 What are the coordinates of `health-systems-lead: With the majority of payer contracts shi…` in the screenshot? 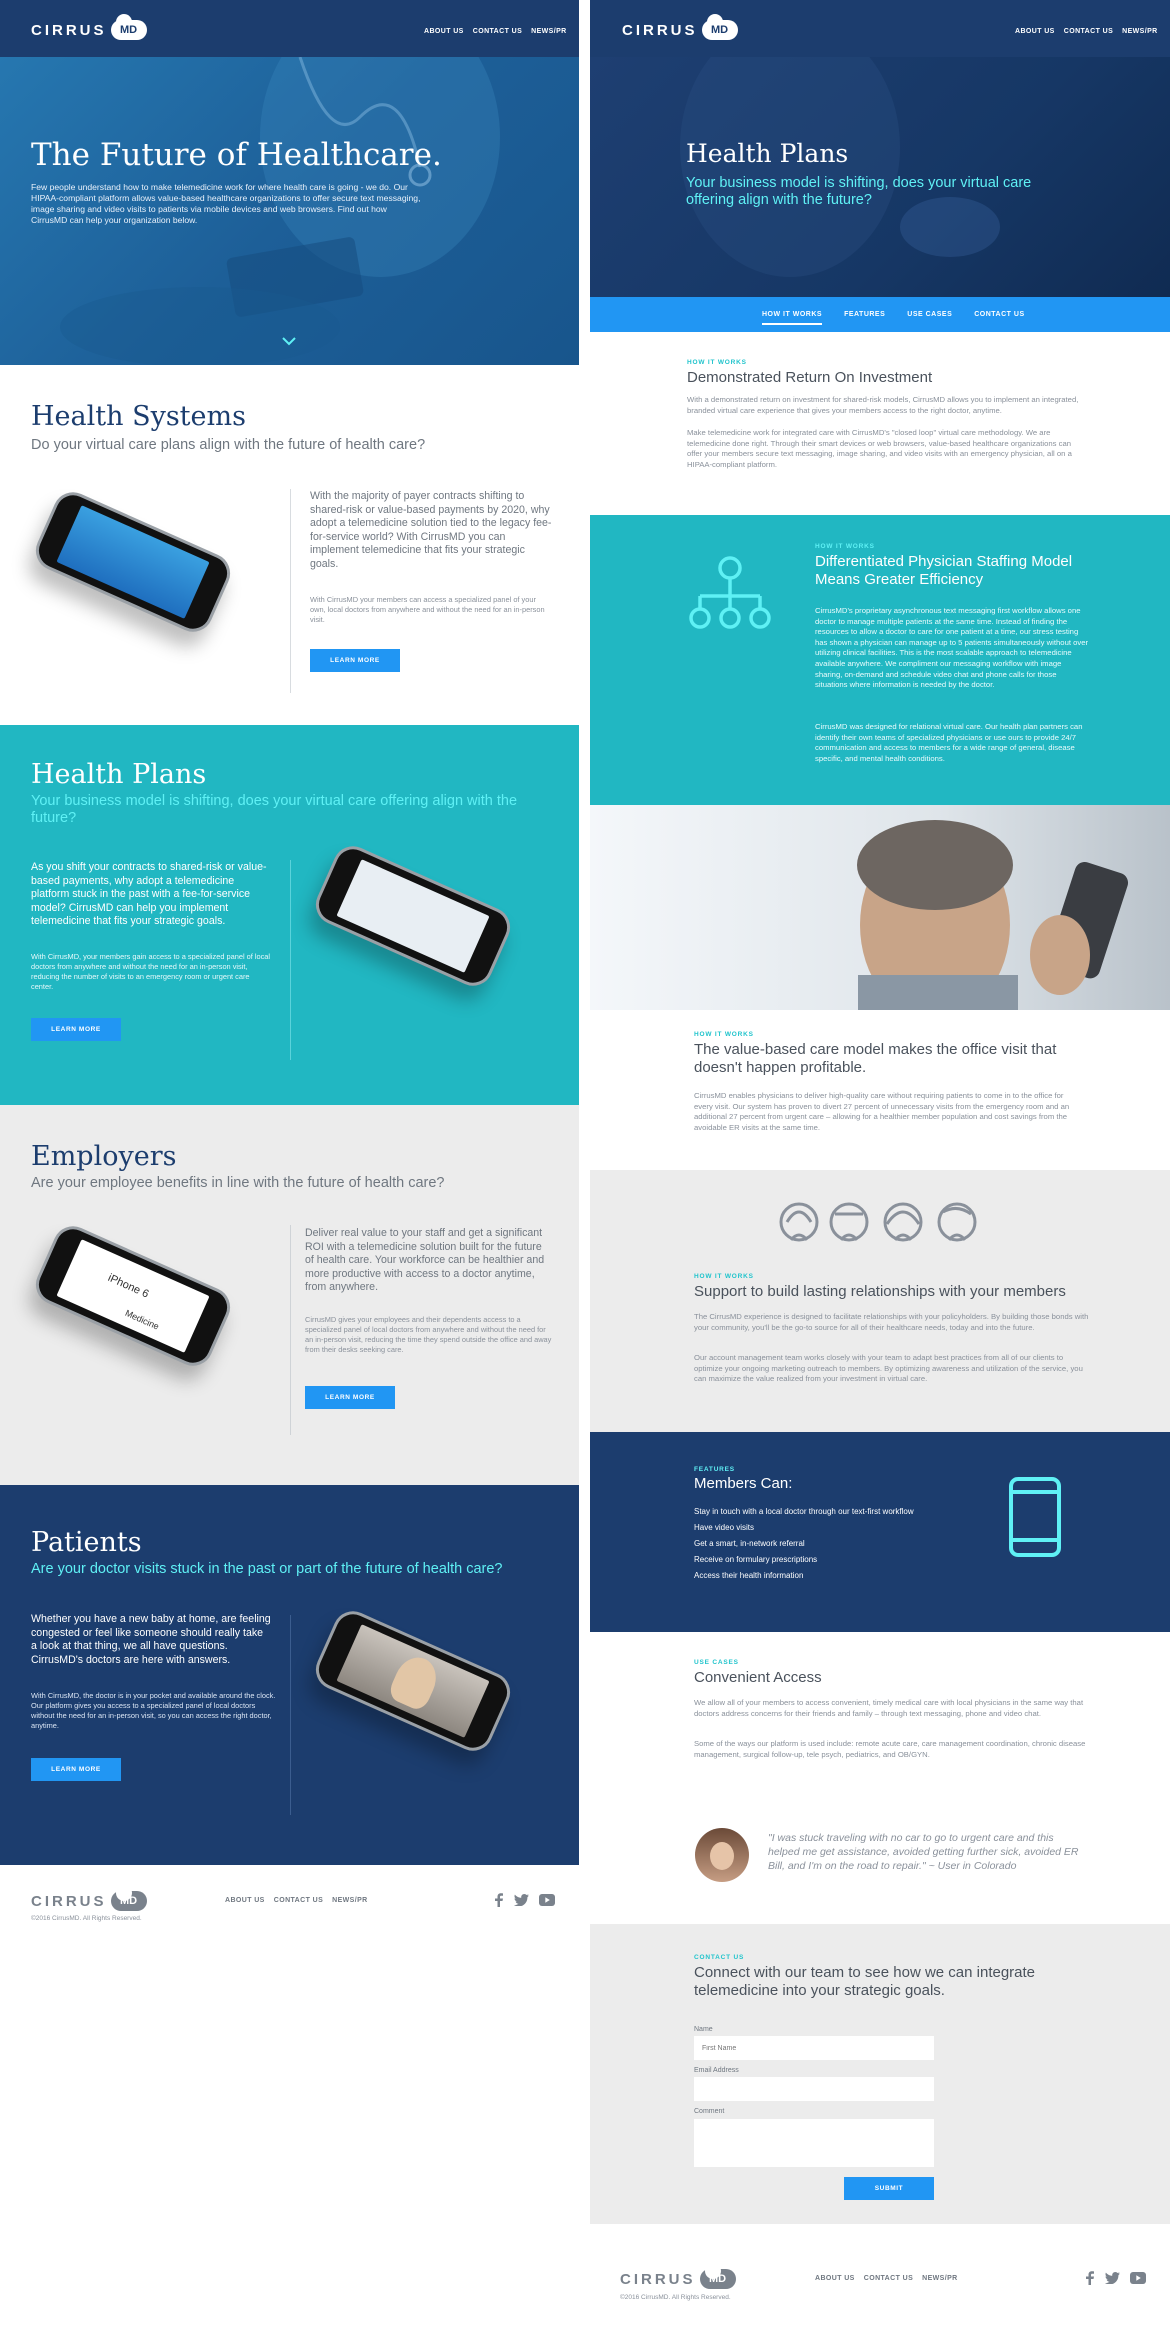 It's located at (431, 530).